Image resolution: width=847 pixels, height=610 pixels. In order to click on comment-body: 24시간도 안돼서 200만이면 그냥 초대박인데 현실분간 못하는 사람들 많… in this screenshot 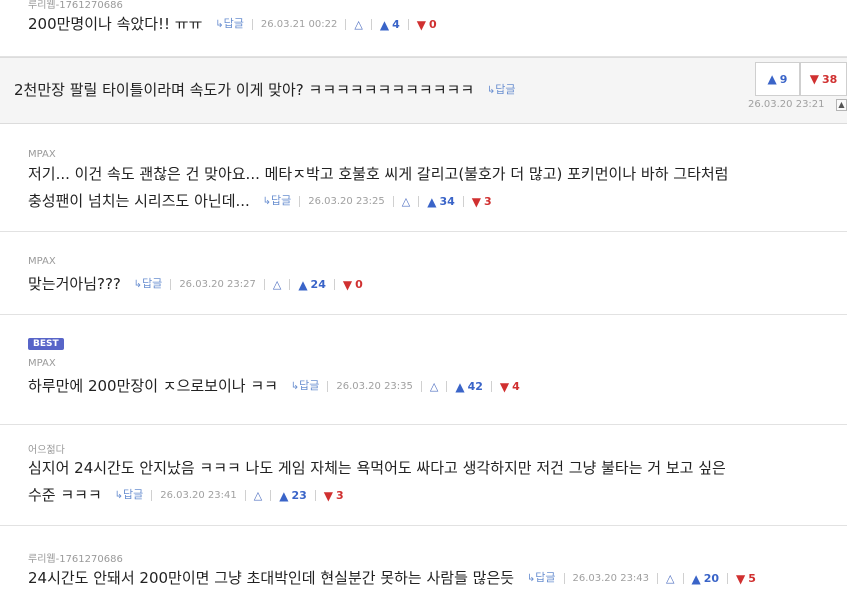, I will do `click(392, 578)`.